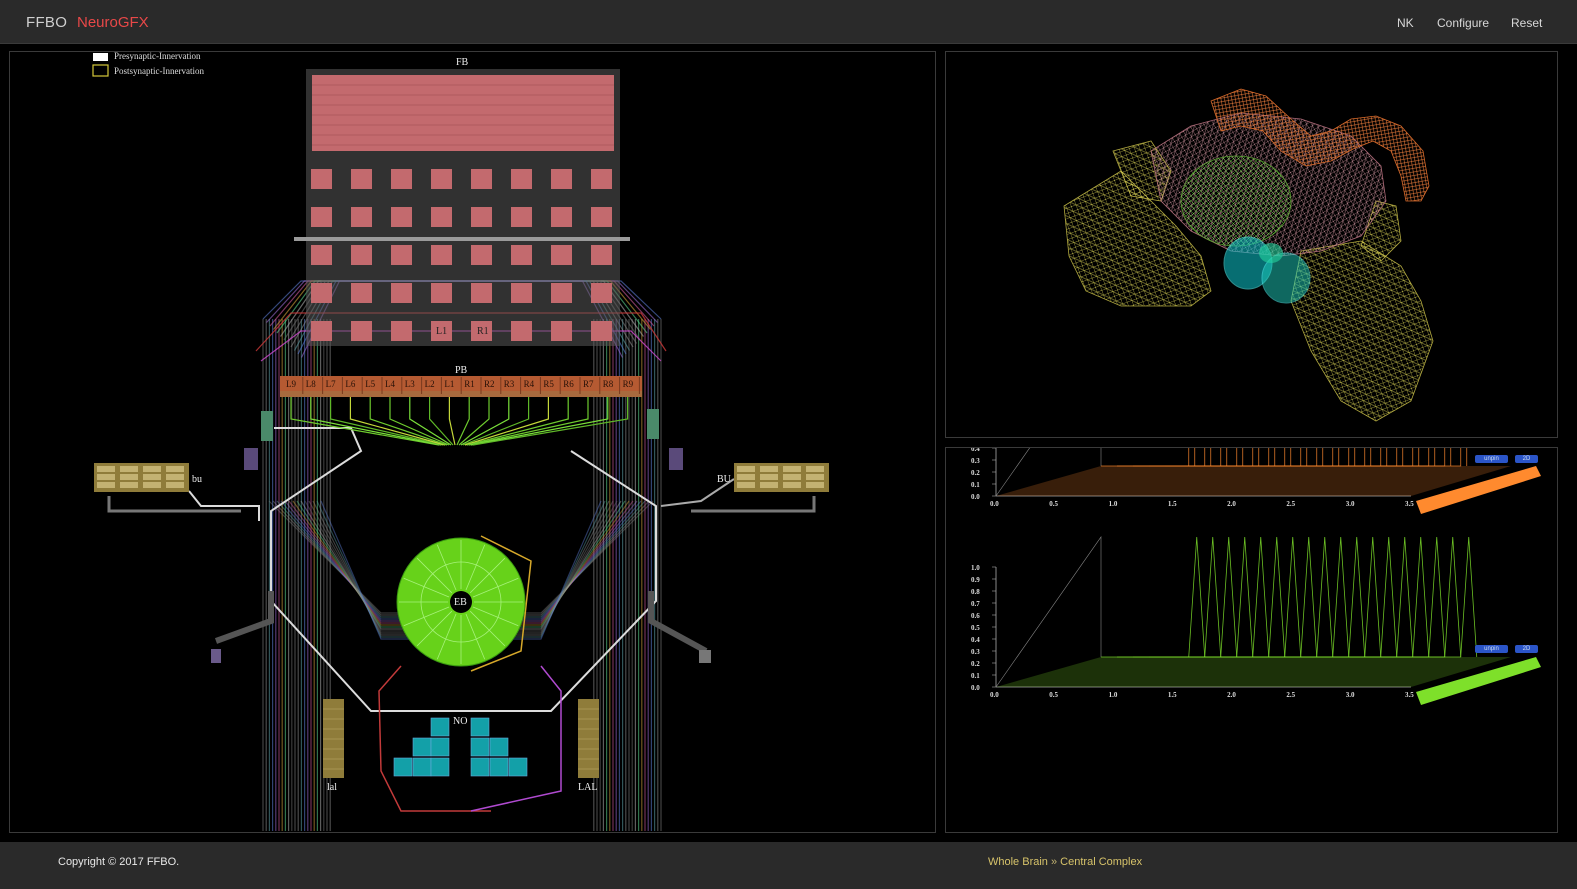  What do you see at coordinates (291, 384) in the screenshot?
I see `pb-glomerulus-l9: L9` at bounding box center [291, 384].